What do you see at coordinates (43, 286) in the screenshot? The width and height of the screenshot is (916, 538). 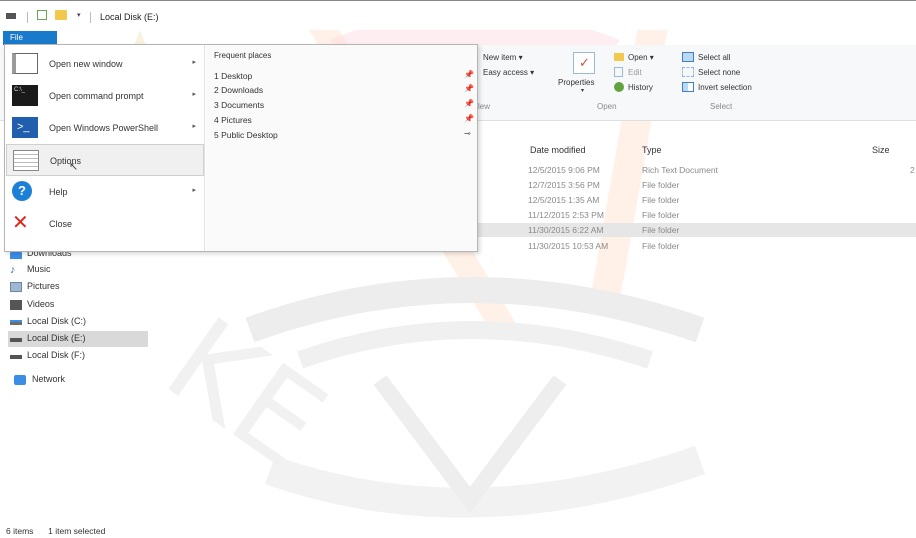 I see `nav-label: Pictures` at bounding box center [43, 286].